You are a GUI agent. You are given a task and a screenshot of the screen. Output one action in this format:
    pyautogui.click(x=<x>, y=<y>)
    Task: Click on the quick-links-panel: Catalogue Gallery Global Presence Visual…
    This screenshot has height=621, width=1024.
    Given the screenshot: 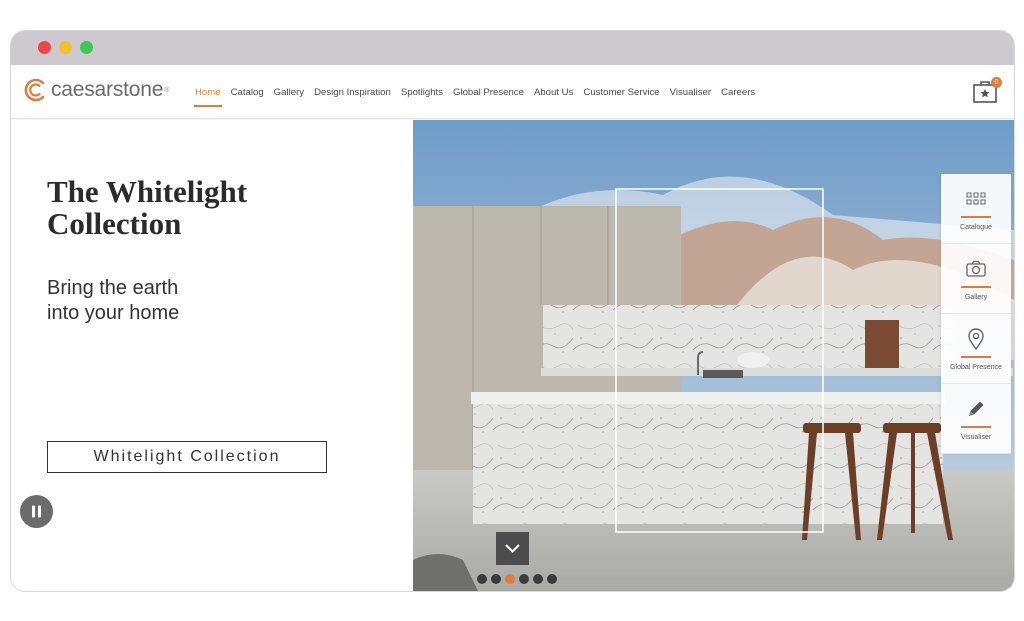 What is the action you would take?
    pyautogui.click(x=976, y=314)
    